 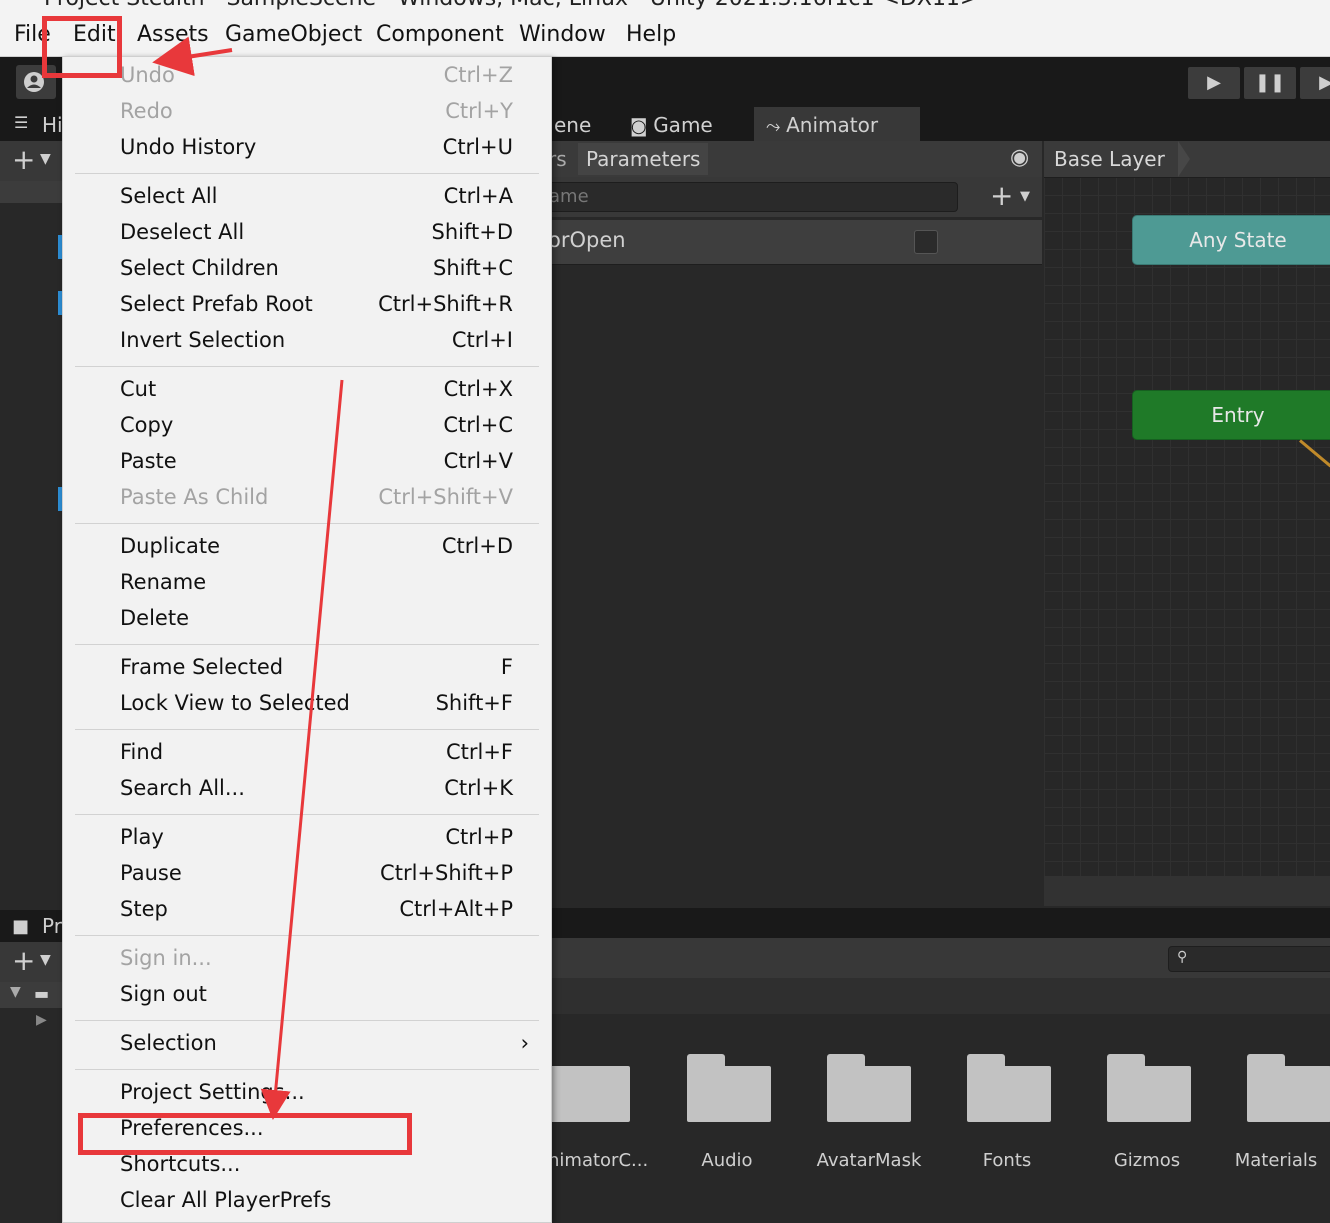 What do you see at coordinates (163, 994) in the screenshot?
I see `menu-item-label: Sign out` at bounding box center [163, 994].